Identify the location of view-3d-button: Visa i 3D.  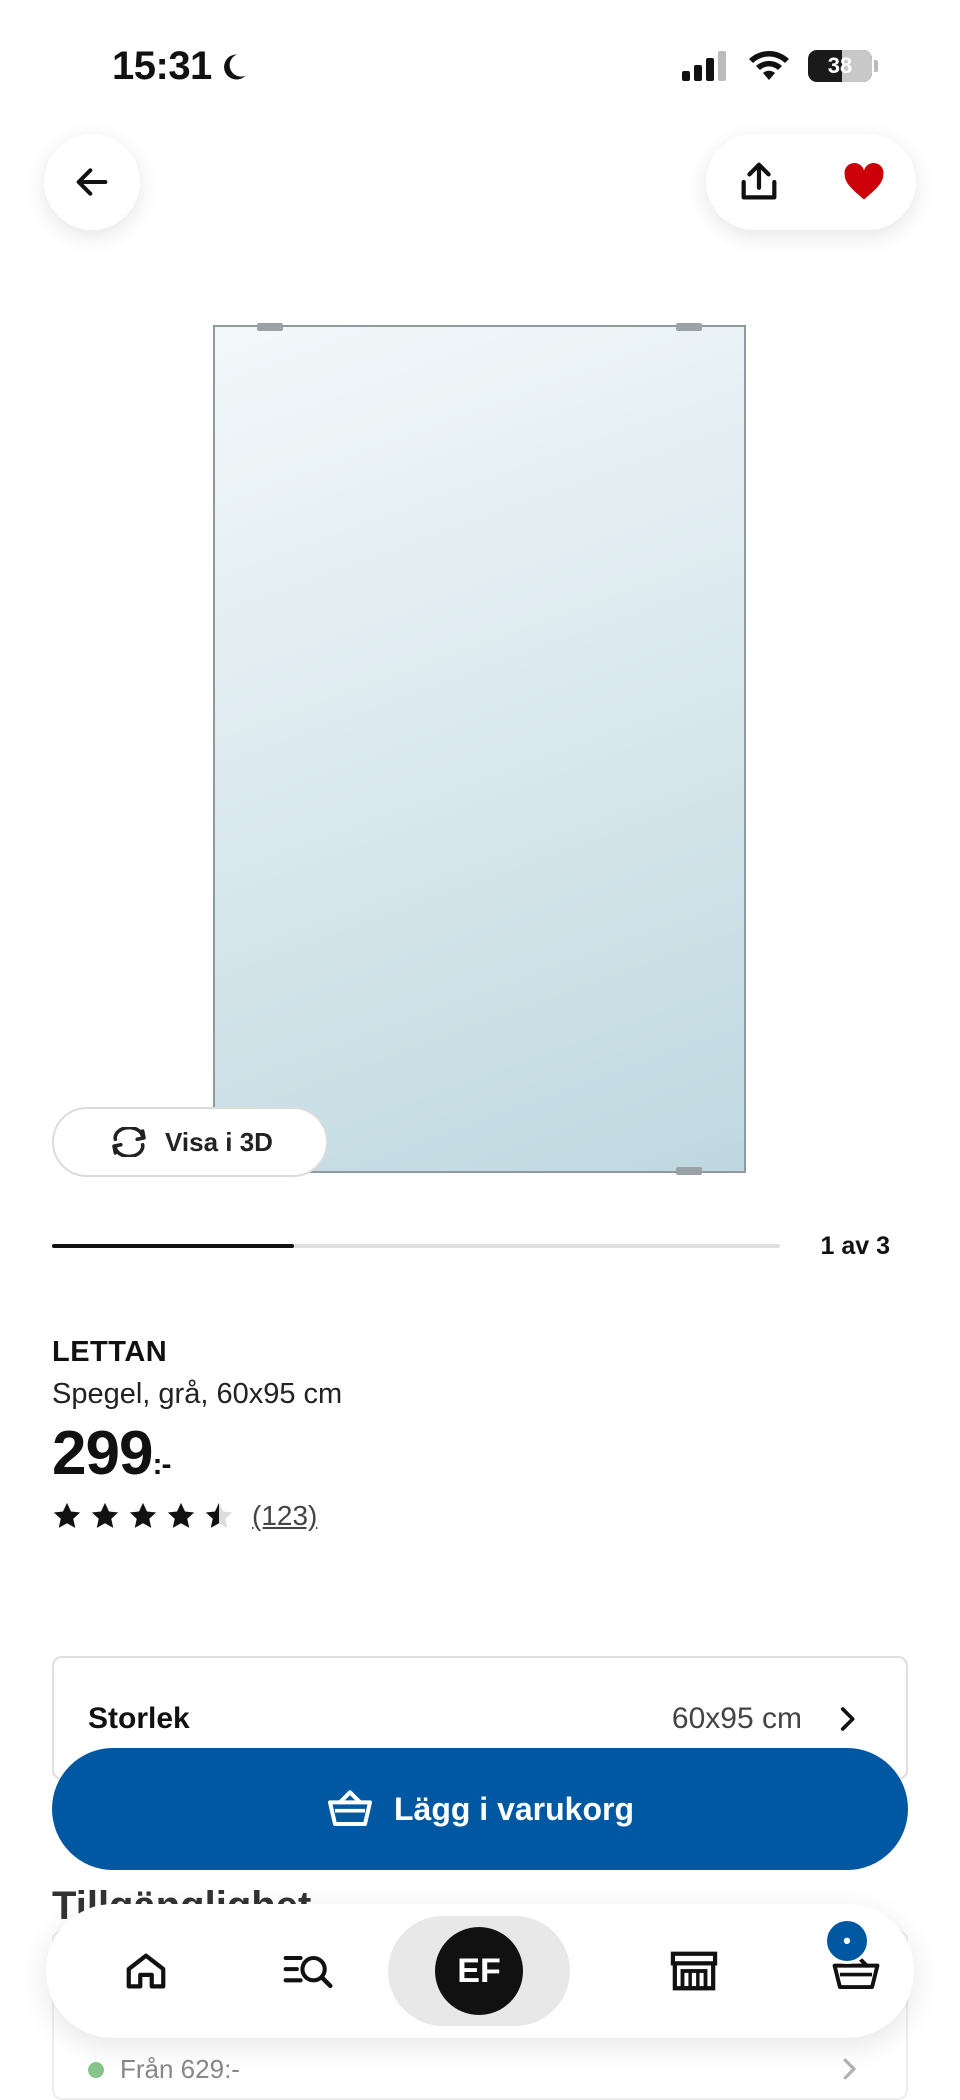
(190, 1142).